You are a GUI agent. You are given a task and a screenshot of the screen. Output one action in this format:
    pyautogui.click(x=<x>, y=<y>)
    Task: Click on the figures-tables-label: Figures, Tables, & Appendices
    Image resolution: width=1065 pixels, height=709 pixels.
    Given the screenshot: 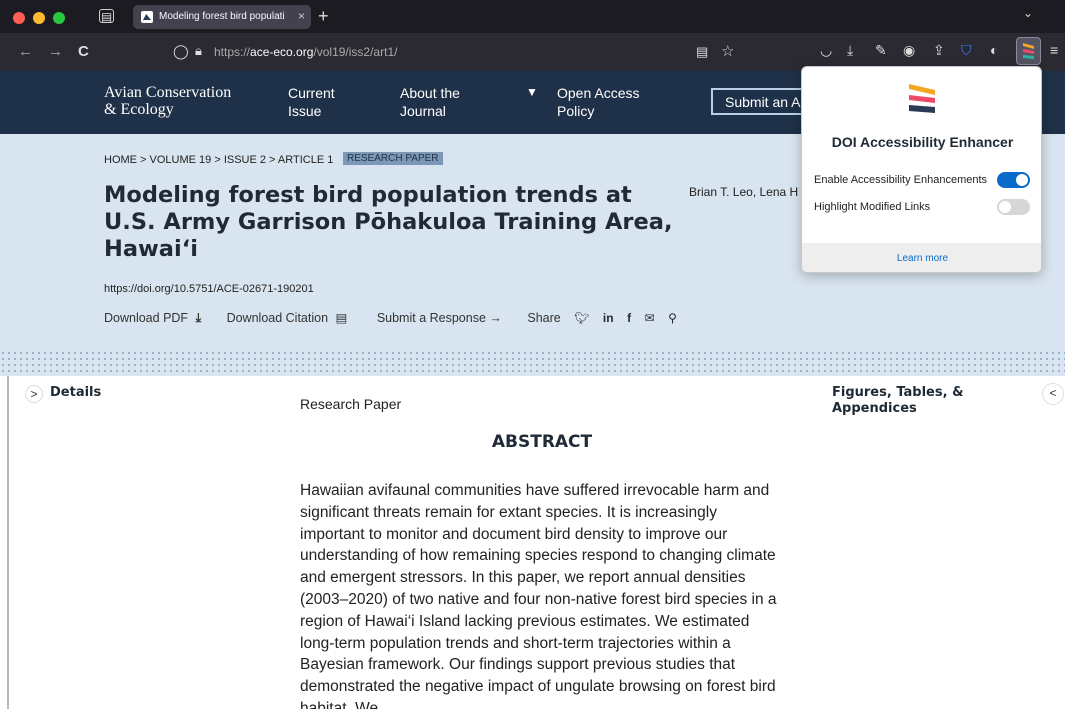 What is the action you would take?
    pyautogui.click(x=907, y=401)
    